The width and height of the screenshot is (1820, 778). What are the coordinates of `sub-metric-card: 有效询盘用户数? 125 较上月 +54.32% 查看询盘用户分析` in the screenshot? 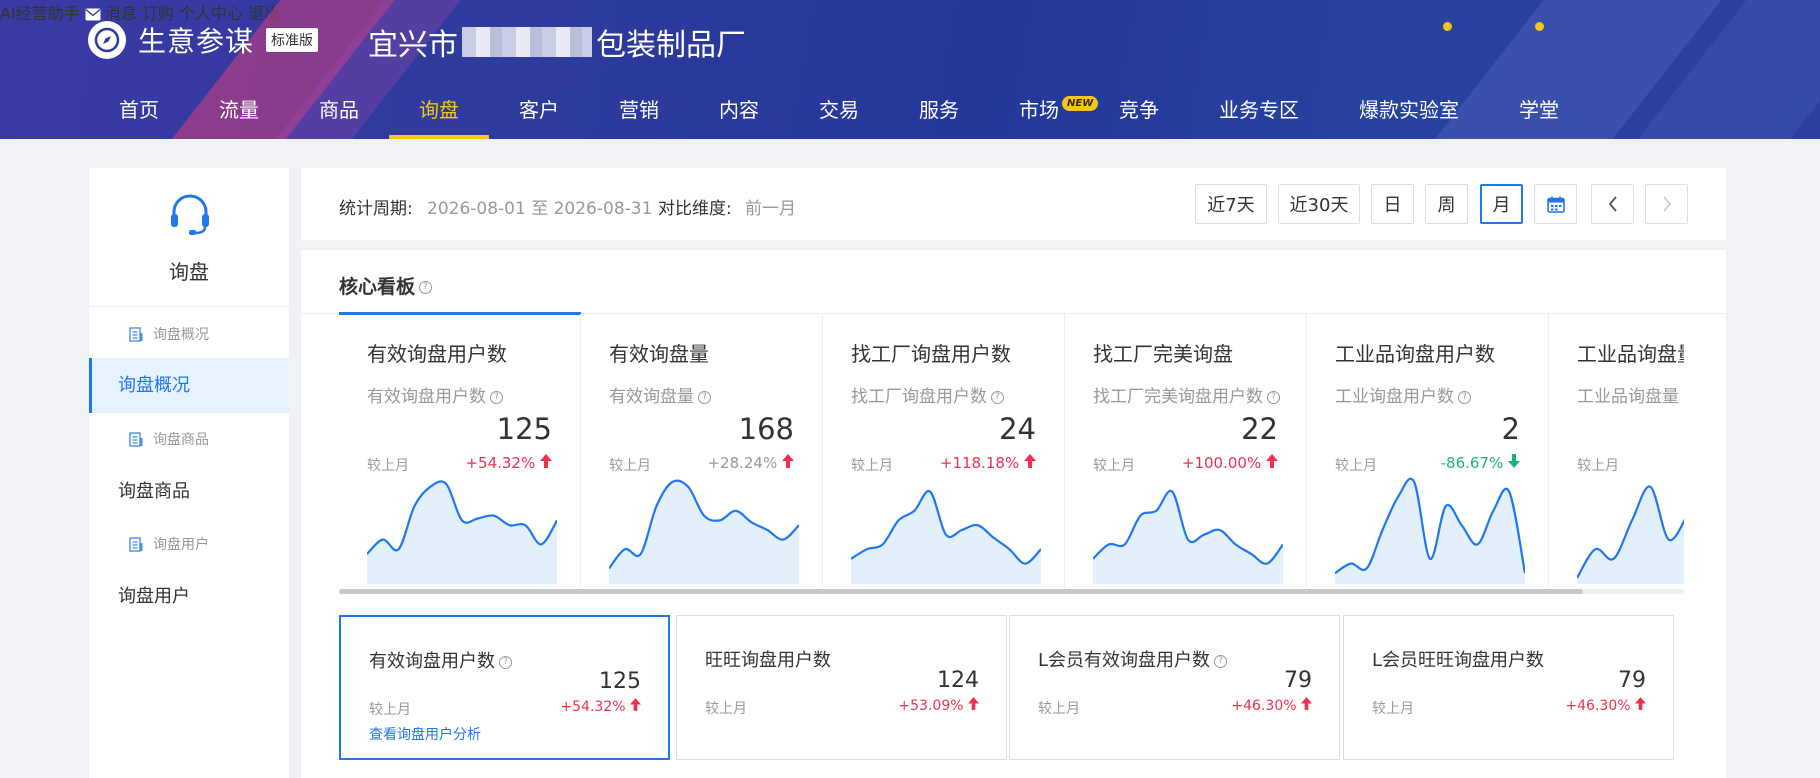 It's located at (504, 687).